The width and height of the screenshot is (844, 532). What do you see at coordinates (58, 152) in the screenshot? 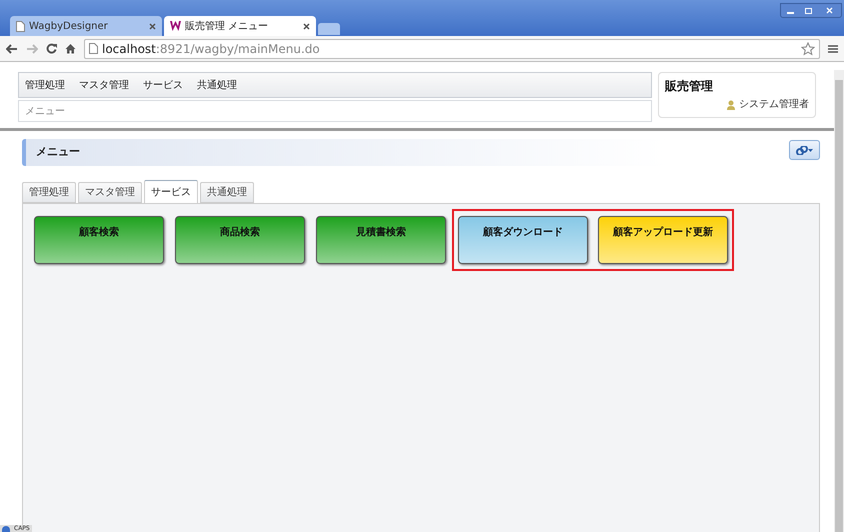
I see `panel-title: メニュー` at bounding box center [58, 152].